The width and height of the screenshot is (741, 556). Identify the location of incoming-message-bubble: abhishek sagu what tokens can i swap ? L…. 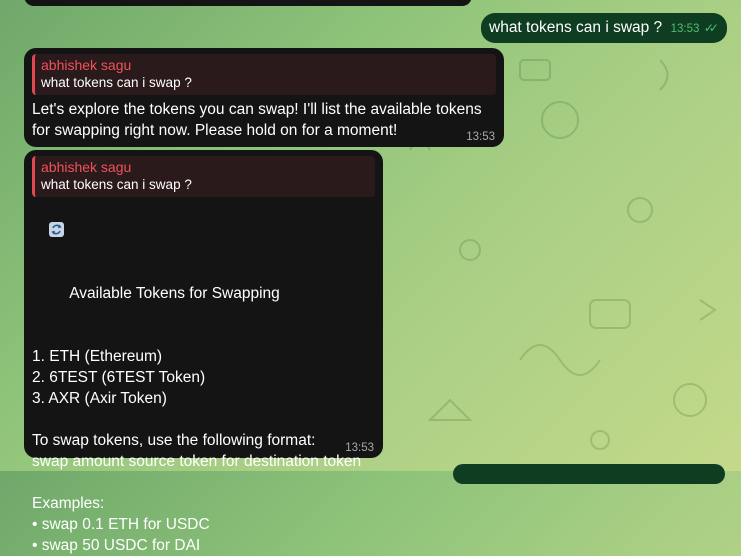
(264, 97).